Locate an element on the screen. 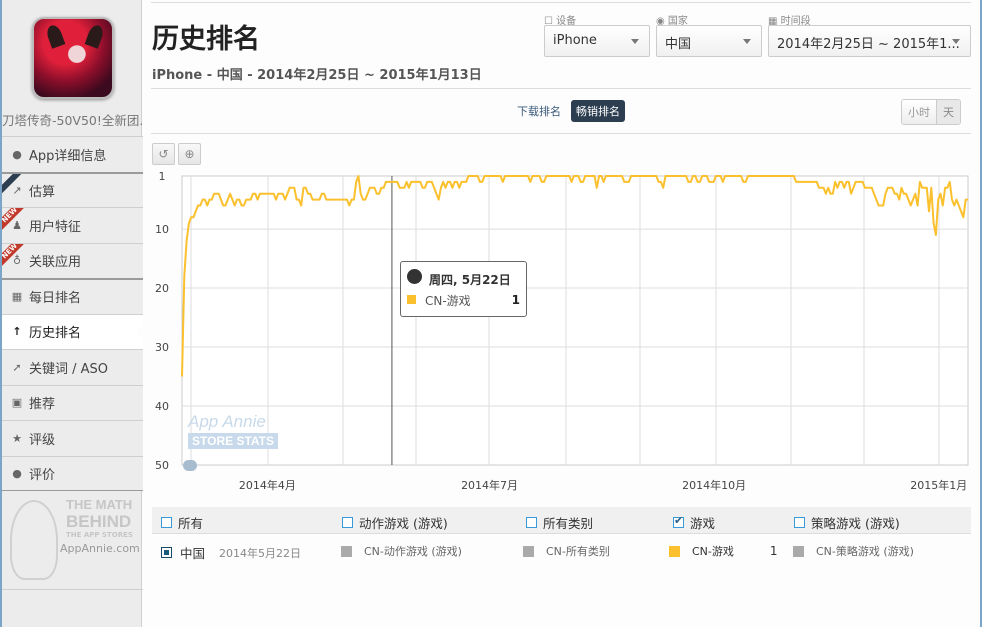 The height and width of the screenshot is (627, 982). calendar-icon: ▦ is located at coordinates (17, 297).